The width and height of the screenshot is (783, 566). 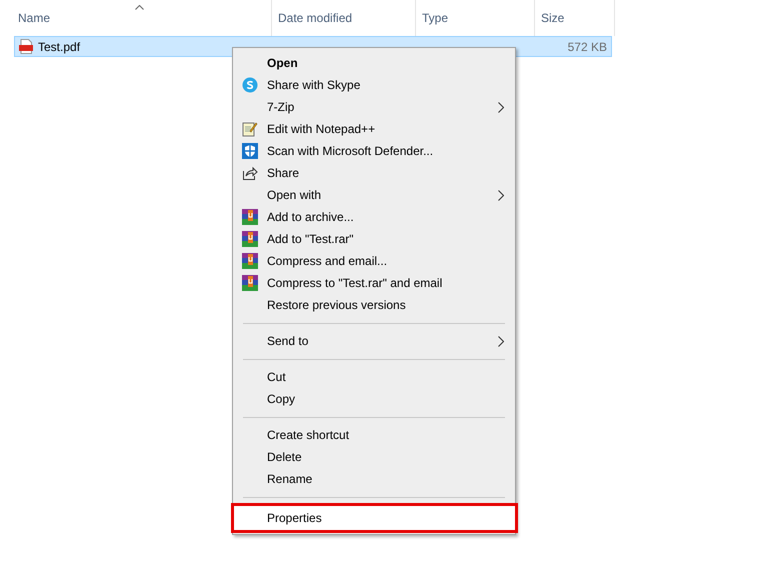 What do you see at coordinates (374, 239) in the screenshot?
I see `menu-item: Add to "Test.rar"` at bounding box center [374, 239].